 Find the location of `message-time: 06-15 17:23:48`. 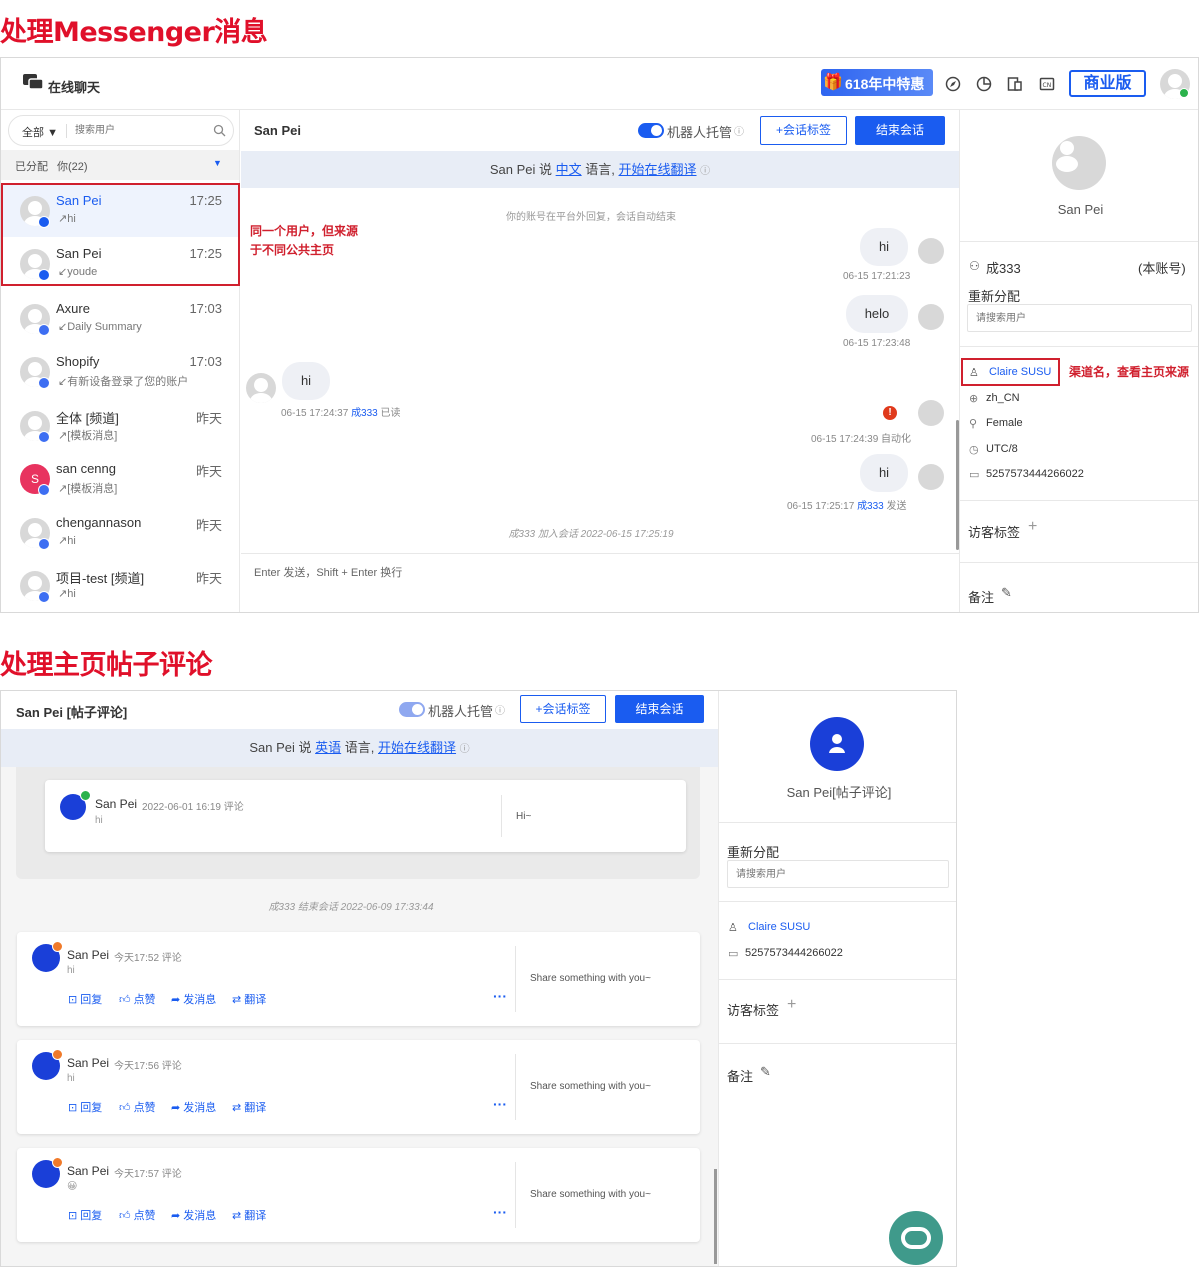

message-time: 06-15 17:23:48 is located at coordinates (877, 343).